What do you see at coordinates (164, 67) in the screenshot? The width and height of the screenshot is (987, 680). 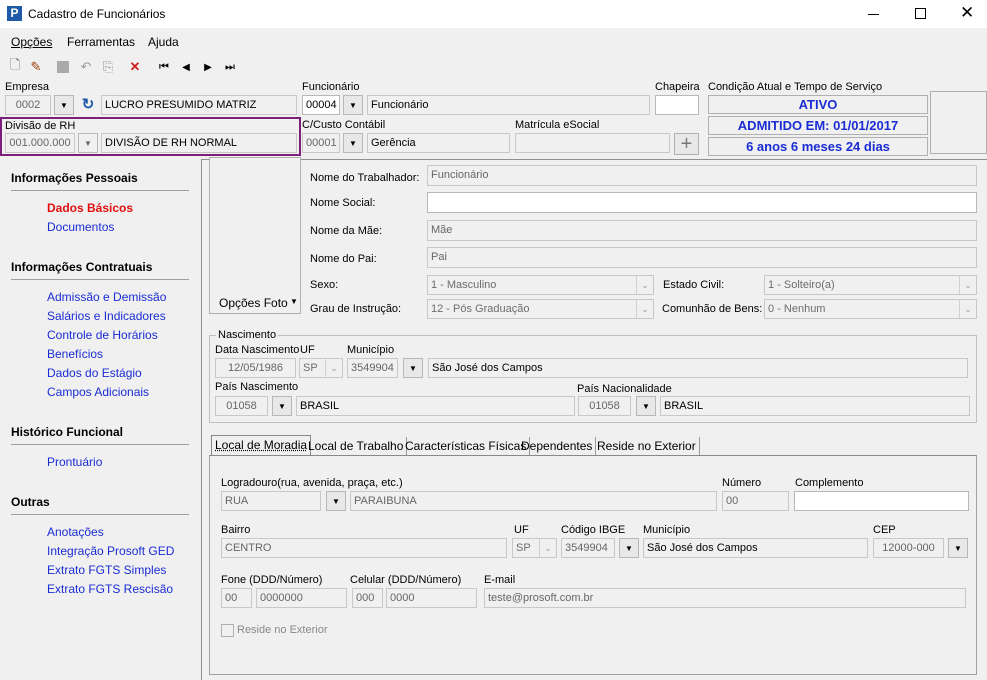 I see `first-record-icon: ⏮` at bounding box center [164, 67].